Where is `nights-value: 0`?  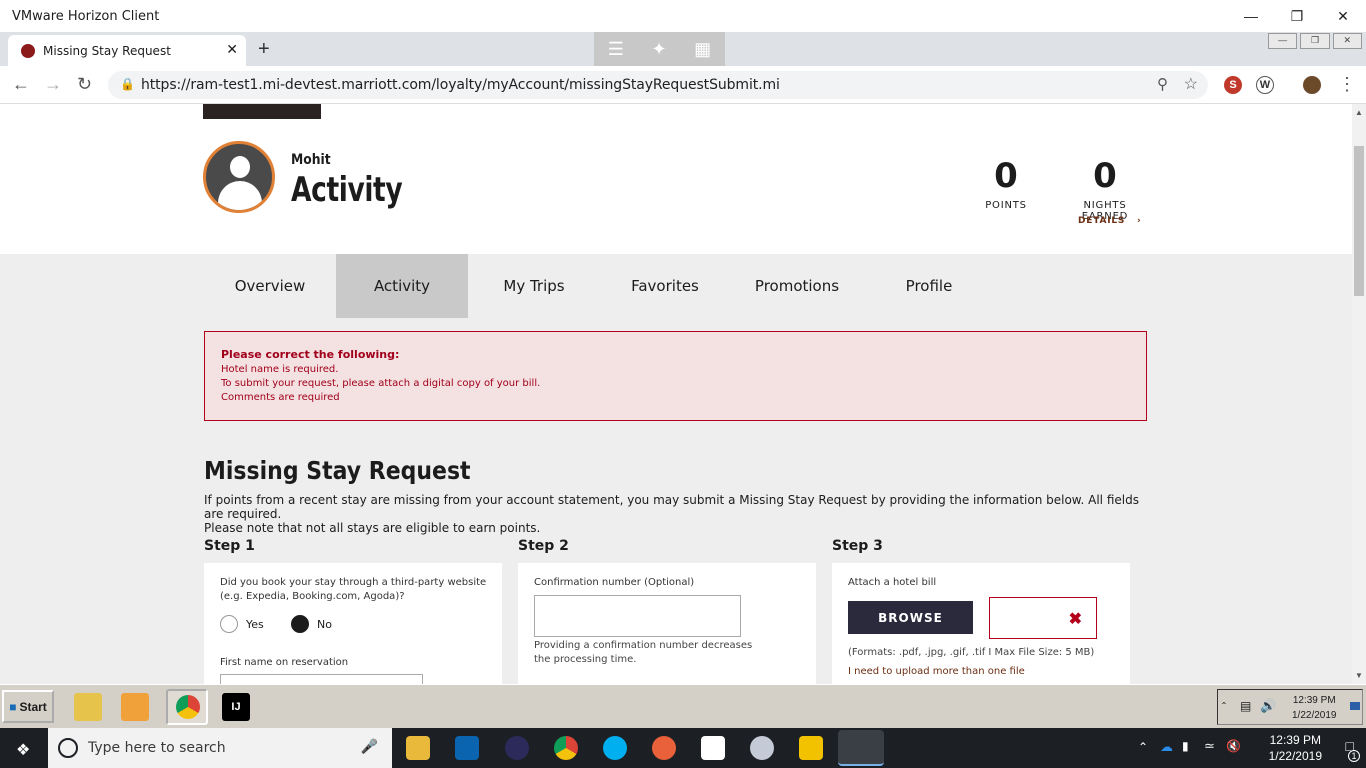 nights-value: 0 is located at coordinates (1105, 176).